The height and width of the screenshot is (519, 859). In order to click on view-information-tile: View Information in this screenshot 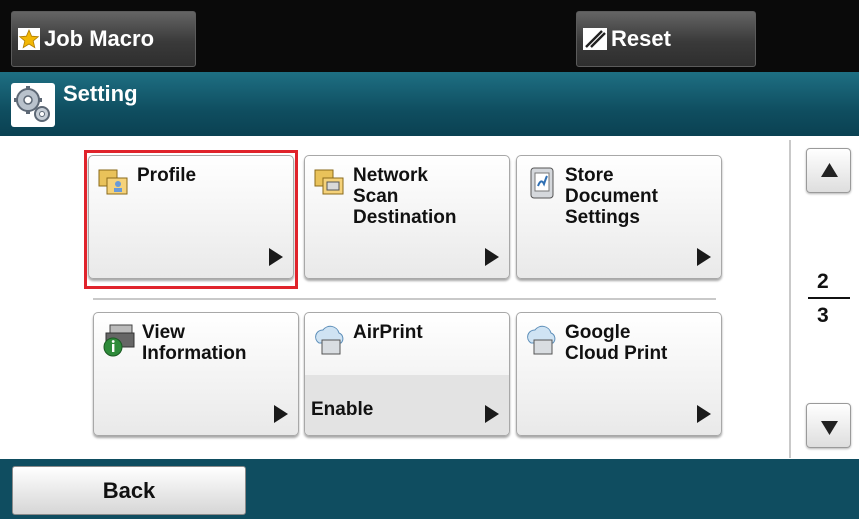, I will do `click(196, 374)`.